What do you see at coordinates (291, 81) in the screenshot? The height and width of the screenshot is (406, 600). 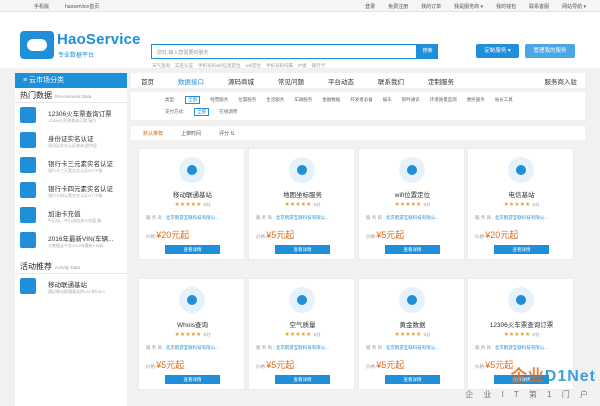 I see `nav-item-faq: 常见问题` at bounding box center [291, 81].